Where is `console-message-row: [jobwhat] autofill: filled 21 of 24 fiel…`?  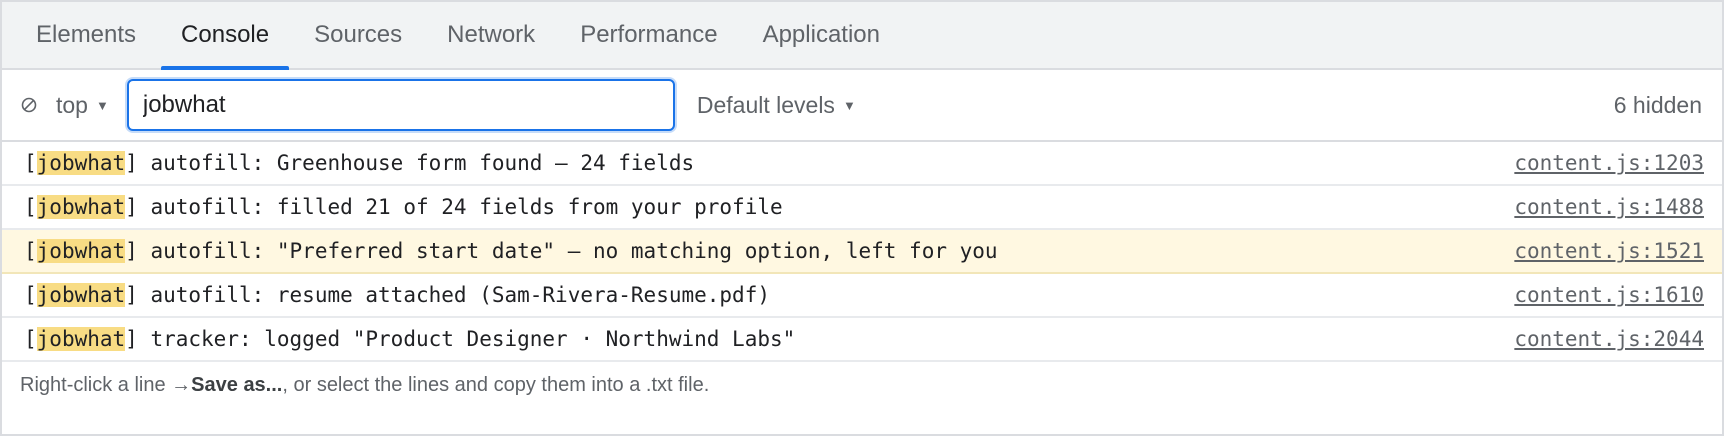
console-message-row: [jobwhat] autofill: filled 21 of 24 fiel… is located at coordinates (862, 208).